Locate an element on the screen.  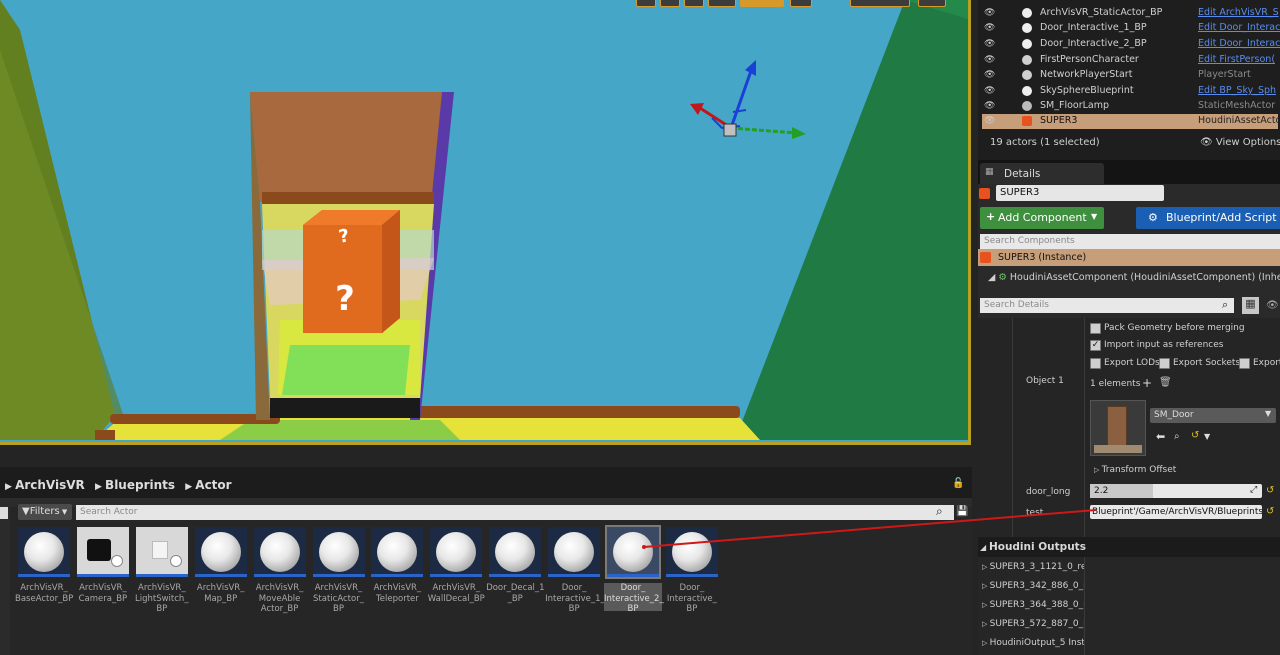
edit-blueprint-link: Edit FirstPerson( is located at coordinates (1239, 59).